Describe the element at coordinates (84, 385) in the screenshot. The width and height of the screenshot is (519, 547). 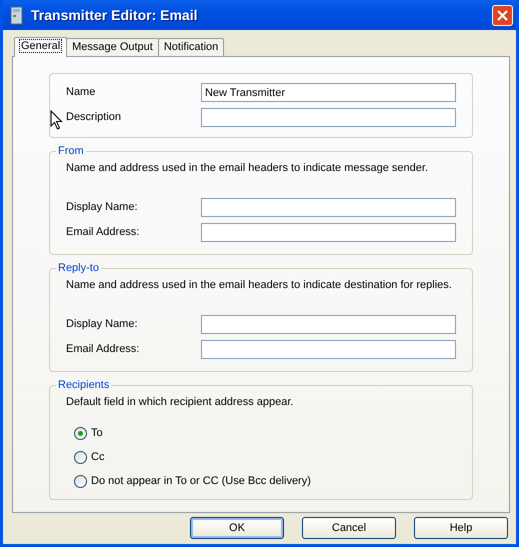
I see `group-title: Recipients` at that location.